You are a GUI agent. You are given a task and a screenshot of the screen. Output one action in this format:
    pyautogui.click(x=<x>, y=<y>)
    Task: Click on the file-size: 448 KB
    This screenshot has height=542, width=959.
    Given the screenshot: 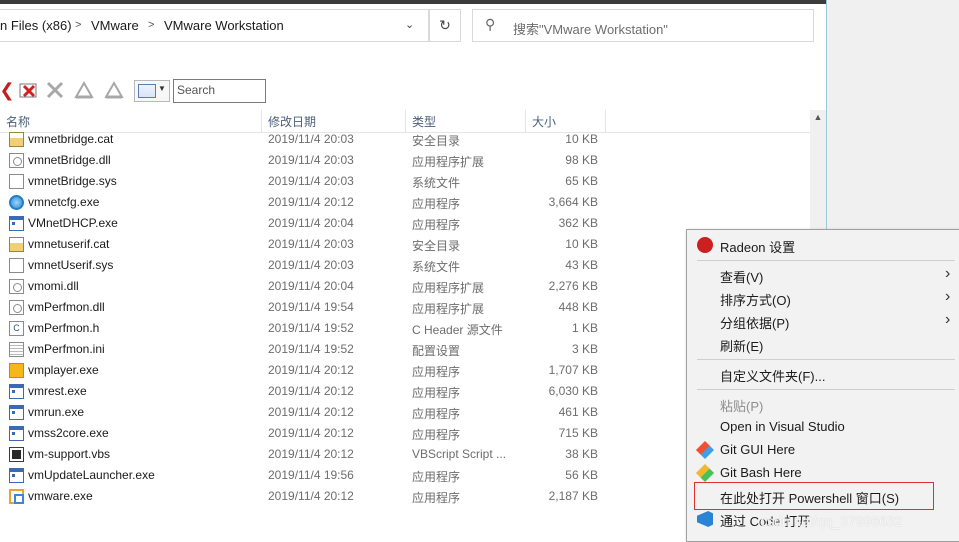 What is the action you would take?
    pyautogui.click(x=578, y=307)
    